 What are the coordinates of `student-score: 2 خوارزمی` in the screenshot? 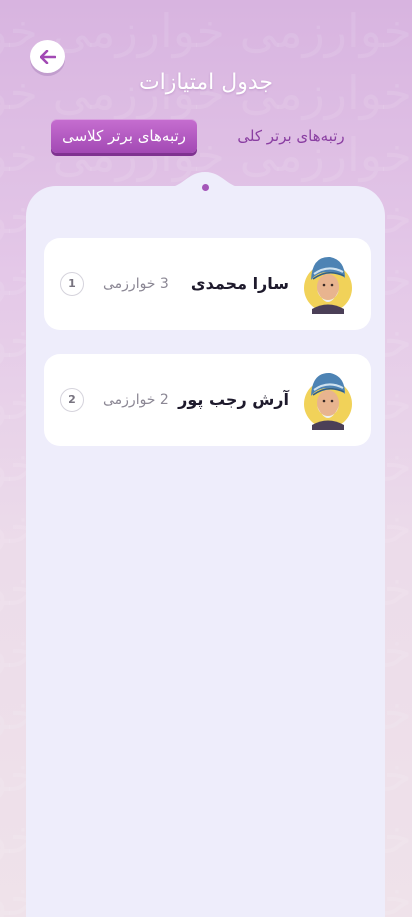 It's located at (136, 400).